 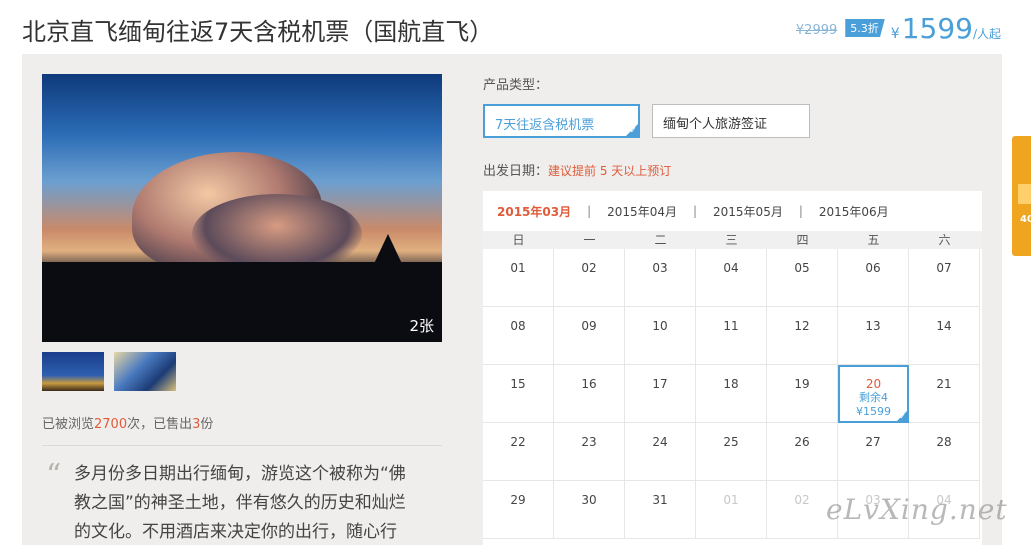 What do you see at coordinates (802, 278) in the screenshot?
I see `calendar-day: 05` at bounding box center [802, 278].